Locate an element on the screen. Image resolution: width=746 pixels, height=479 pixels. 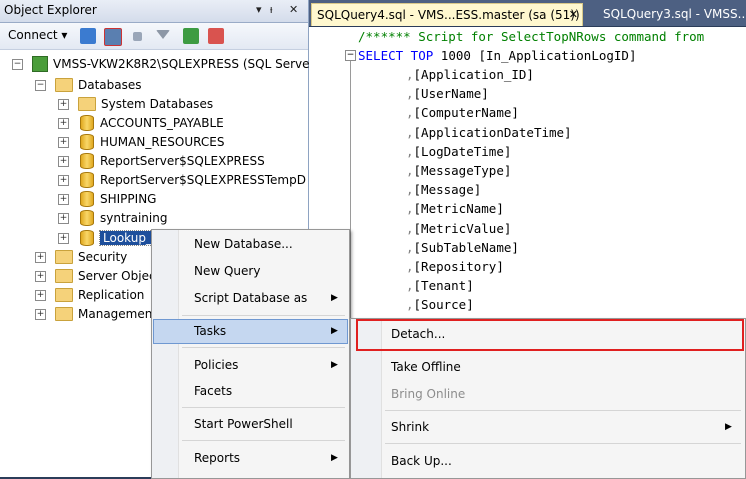
menu-item-new-query: New Query is located at coordinates (250, 271).